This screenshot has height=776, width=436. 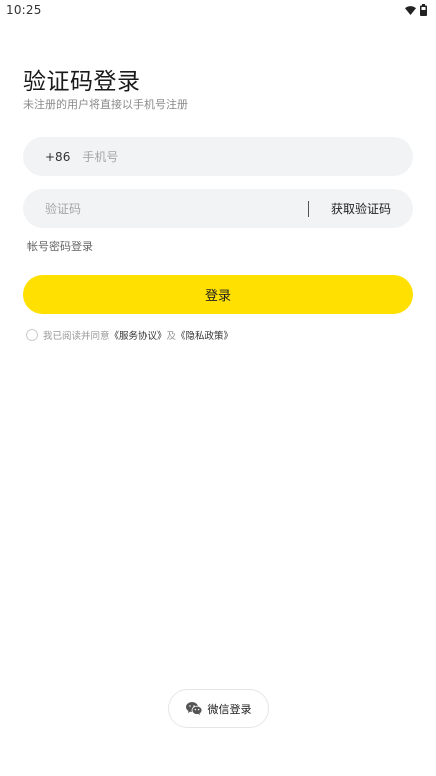 I want to click on status-icons, so click(x=416, y=10).